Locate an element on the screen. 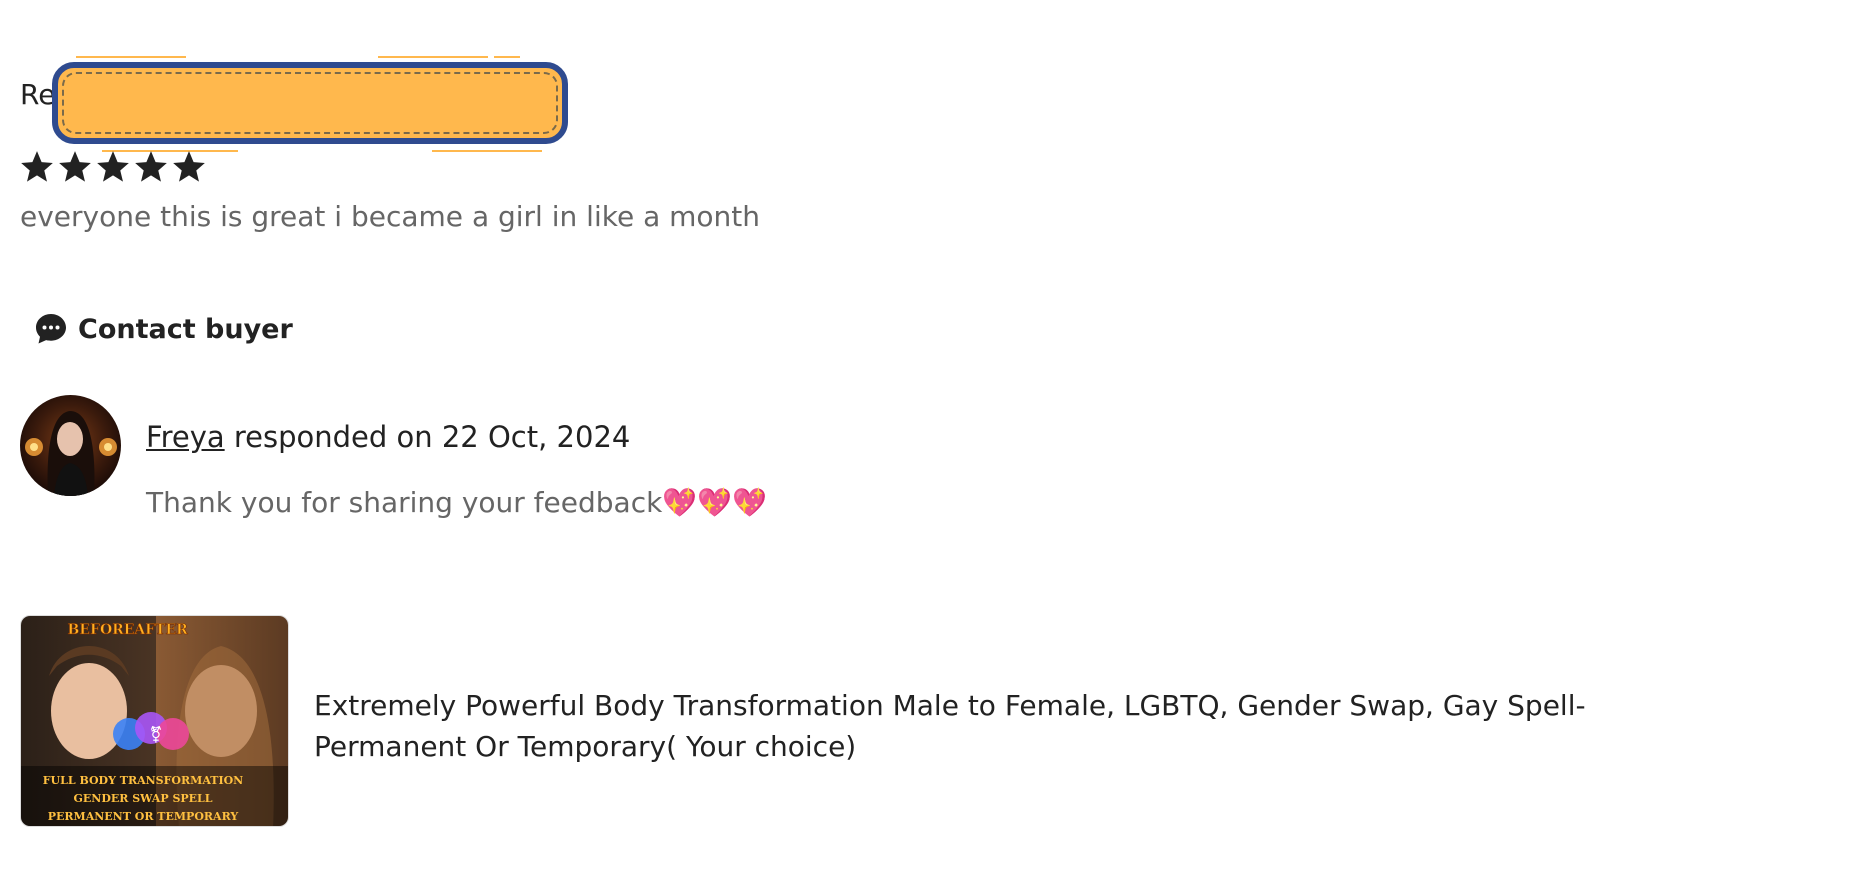 The width and height of the screenshot is (1876, 882). response-line: Freya responded on 22 Oct, 2024 is located at coordinates (388, 437).